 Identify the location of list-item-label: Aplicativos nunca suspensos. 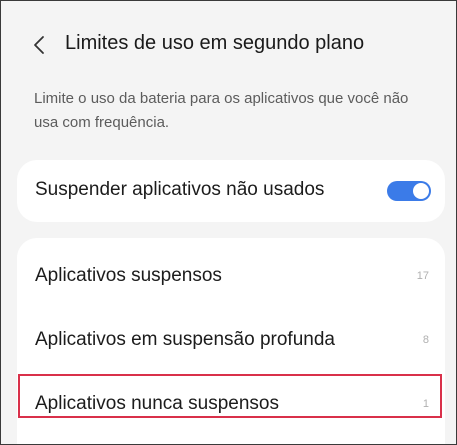
(157, 403).